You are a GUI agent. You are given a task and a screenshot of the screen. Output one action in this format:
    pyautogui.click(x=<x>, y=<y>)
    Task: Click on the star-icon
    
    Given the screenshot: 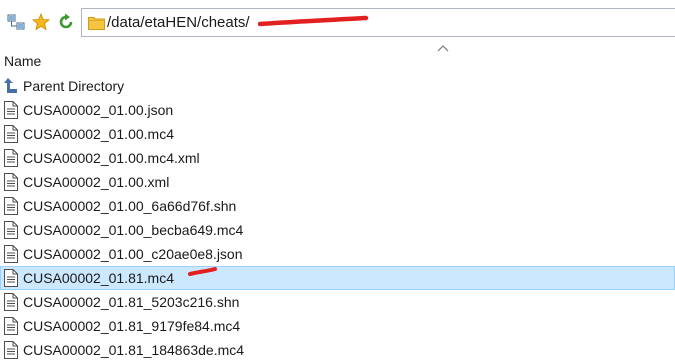 What is the action you would take?
    pyautogui.click(x=41, y=22)
    